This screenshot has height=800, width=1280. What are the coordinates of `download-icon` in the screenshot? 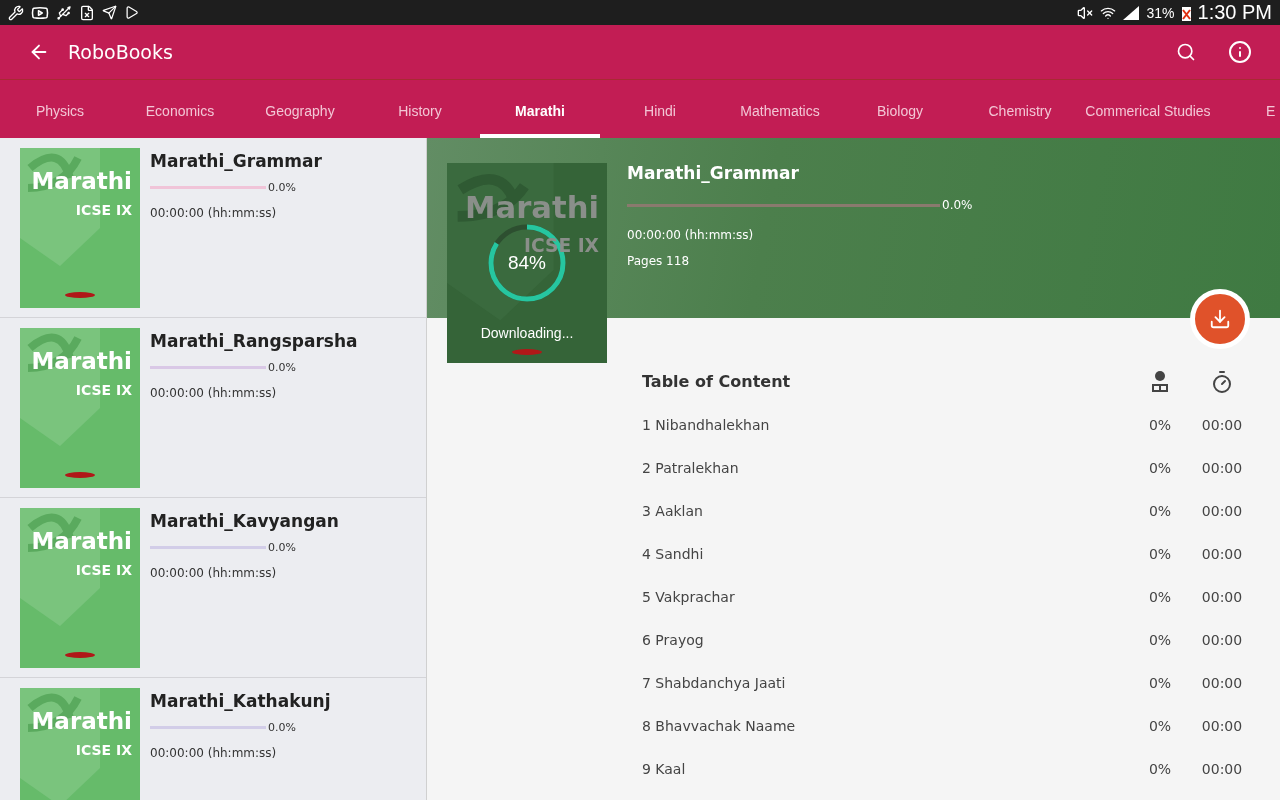 It's located at (1220, 319).